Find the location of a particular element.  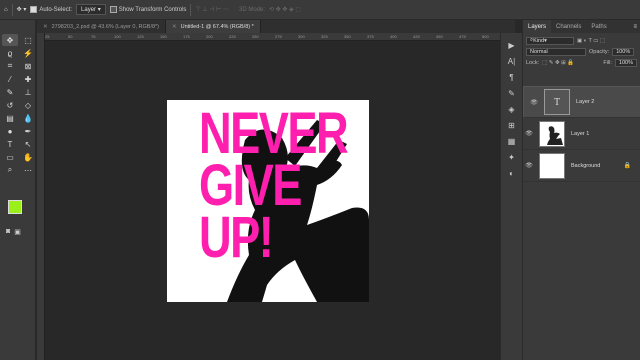

magic-wand-icon: ⚡ is located at coordinates (28, 53).